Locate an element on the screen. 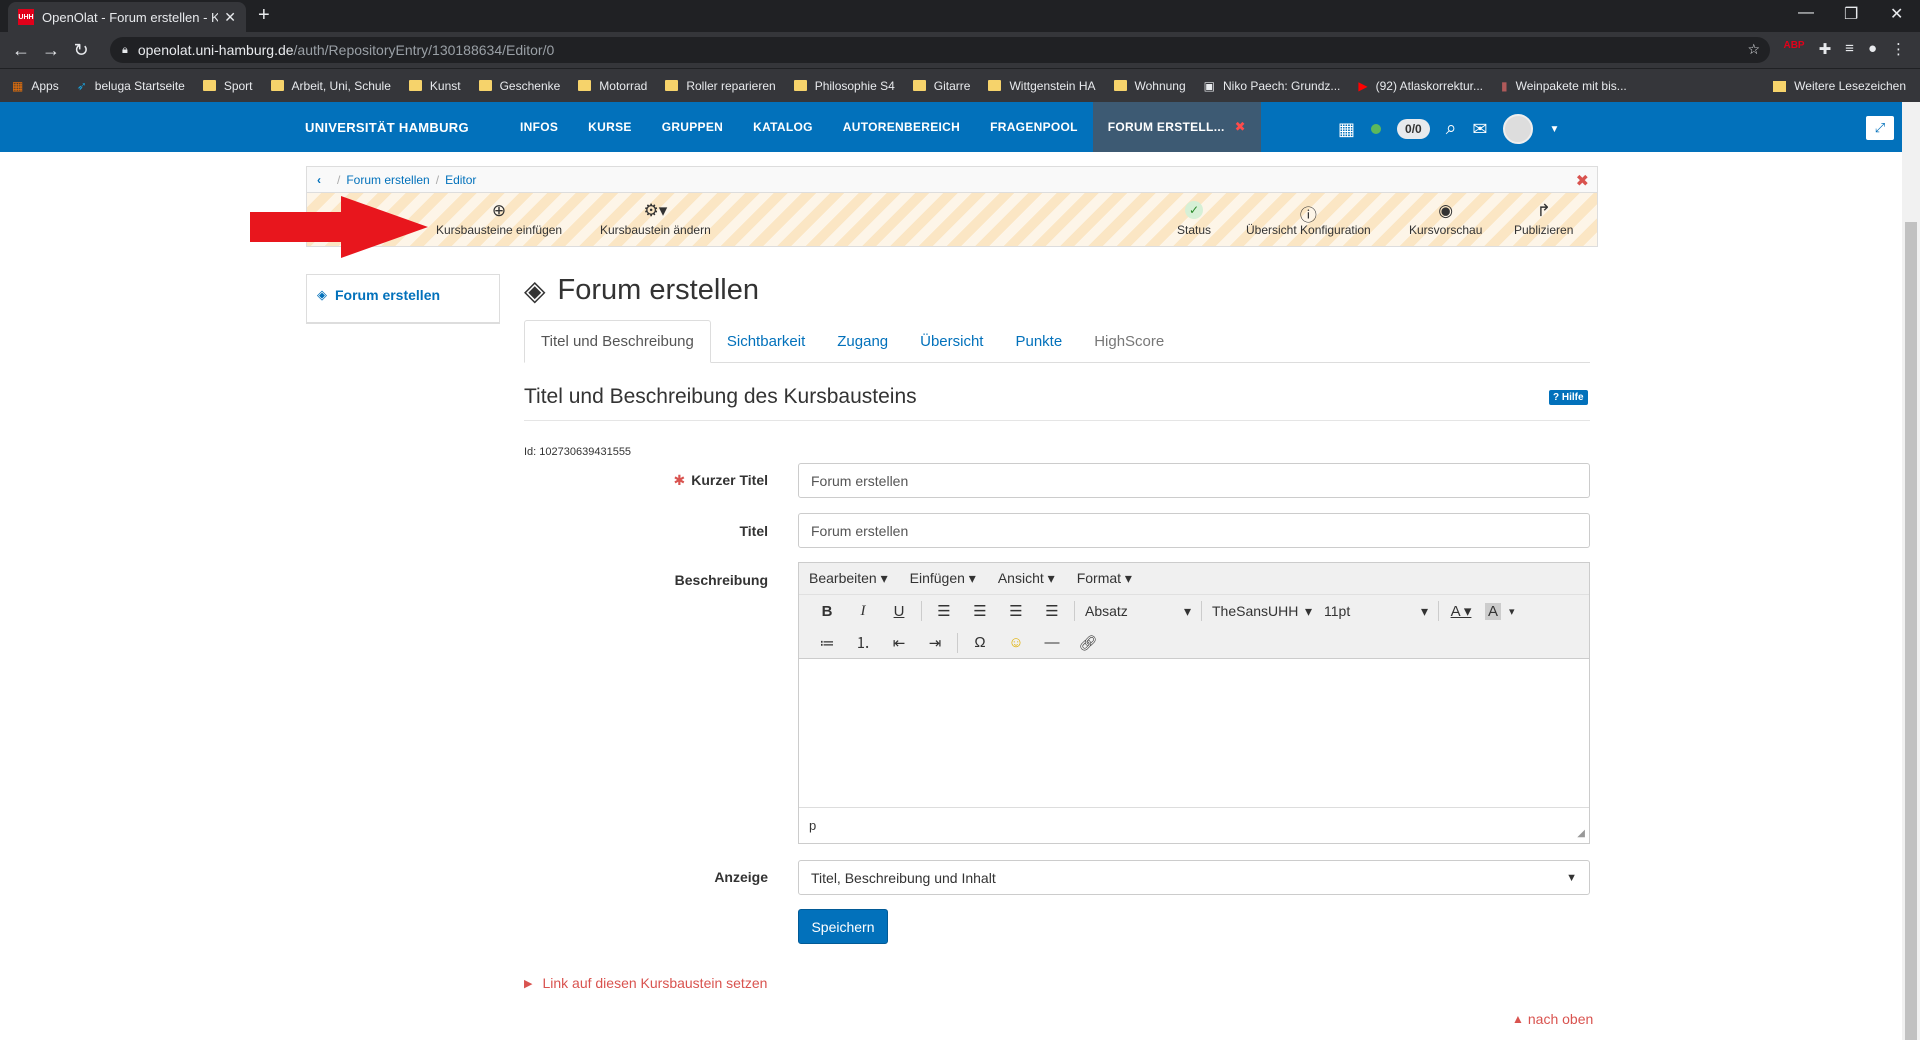  tab-title-description: Titel und Beschreibung is located at coordinates (617, 341).